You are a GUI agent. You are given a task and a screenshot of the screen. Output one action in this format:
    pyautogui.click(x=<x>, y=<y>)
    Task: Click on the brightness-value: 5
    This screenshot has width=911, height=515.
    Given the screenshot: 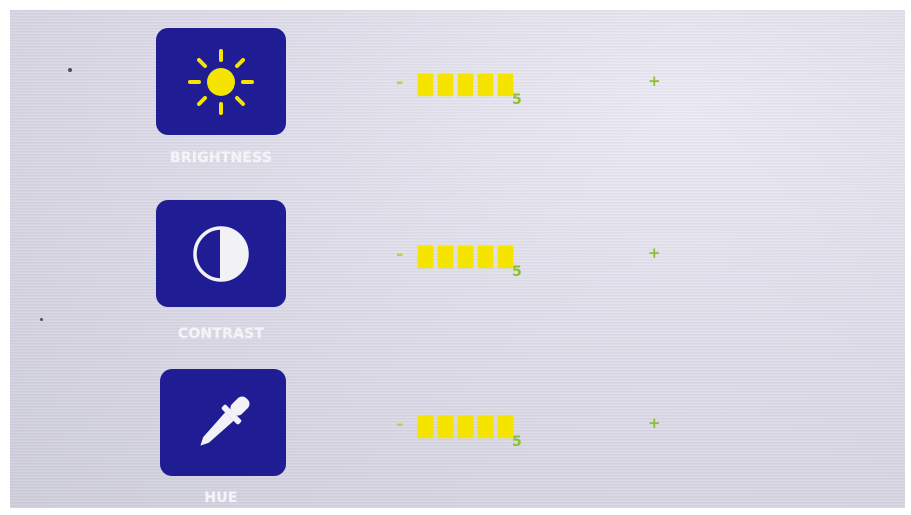 What is the action you would take?
    pyautogui.click(x=517, y=100)
    